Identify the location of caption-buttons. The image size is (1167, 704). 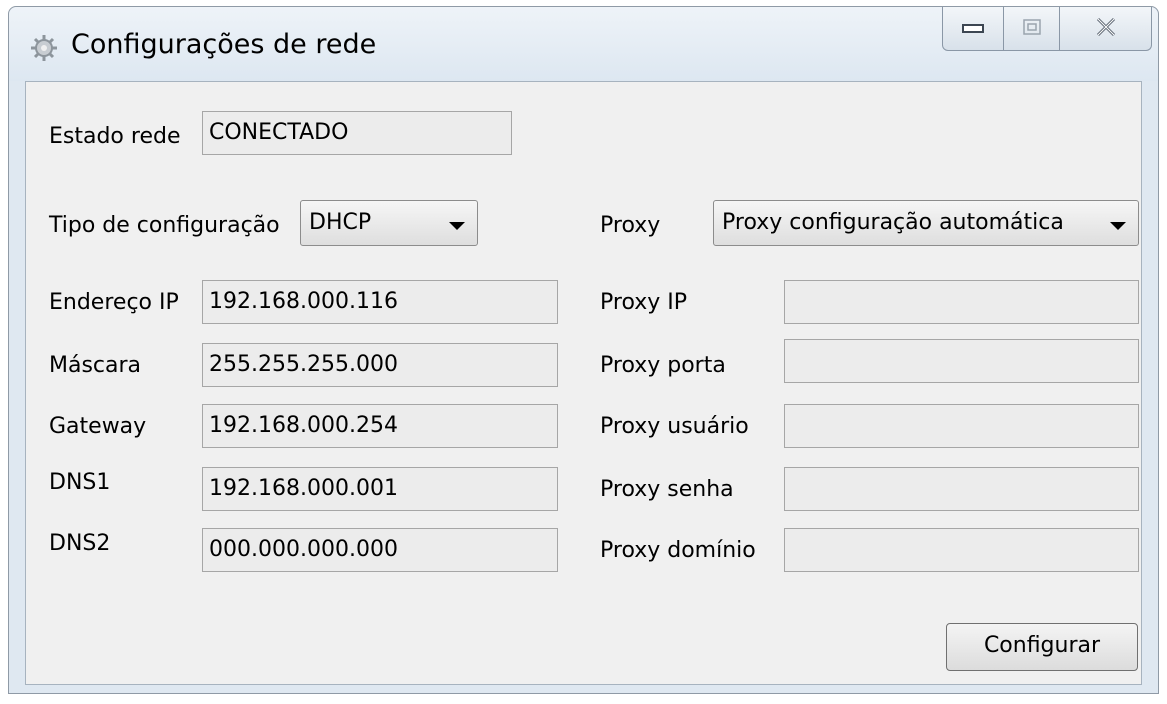
(1047, 29).